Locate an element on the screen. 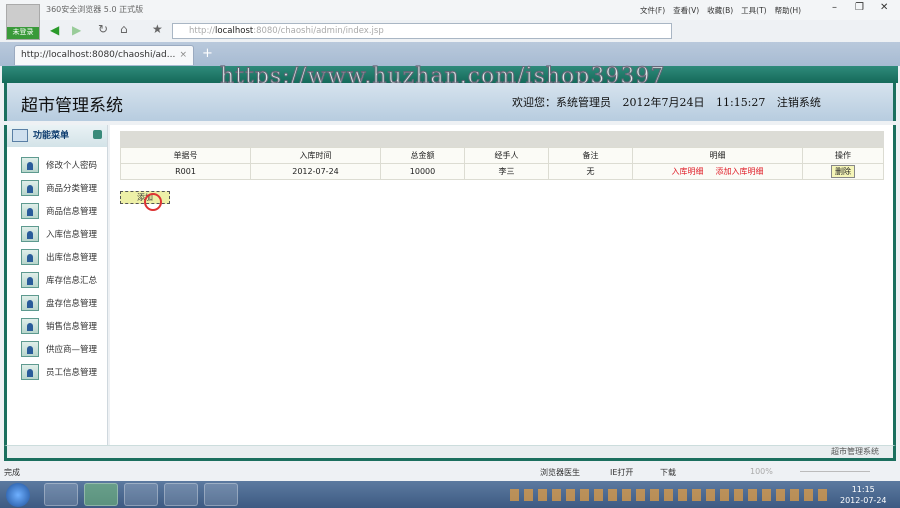  sidebar-item-staff: 员工信息管理 is located at coordinates (57, 371).